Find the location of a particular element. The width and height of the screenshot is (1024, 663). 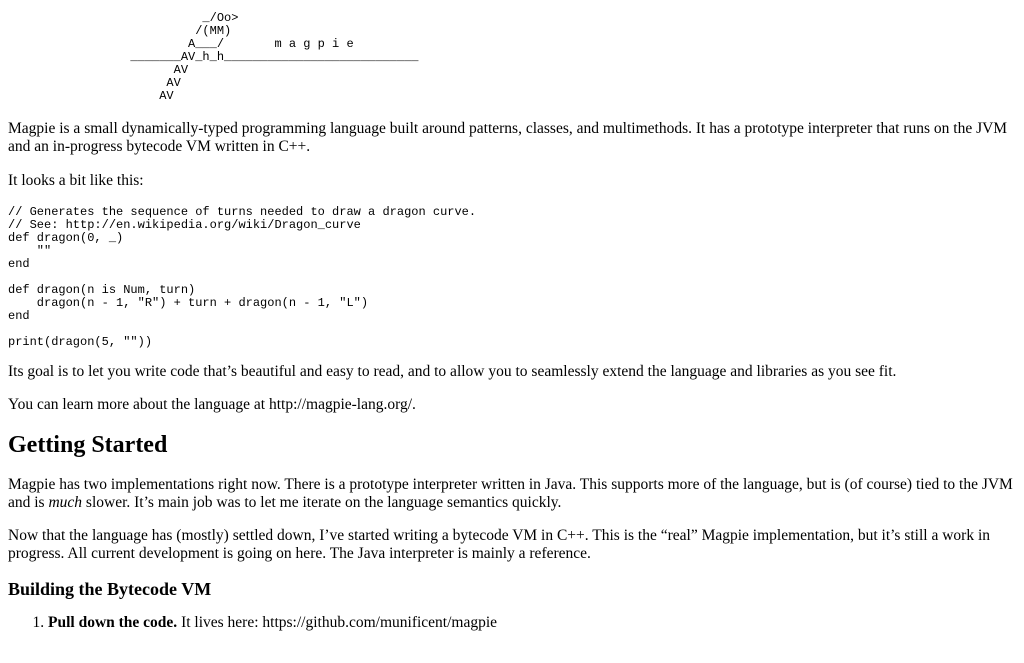

getting-started-heading: Getting Started is located at coordinates (88, 445).